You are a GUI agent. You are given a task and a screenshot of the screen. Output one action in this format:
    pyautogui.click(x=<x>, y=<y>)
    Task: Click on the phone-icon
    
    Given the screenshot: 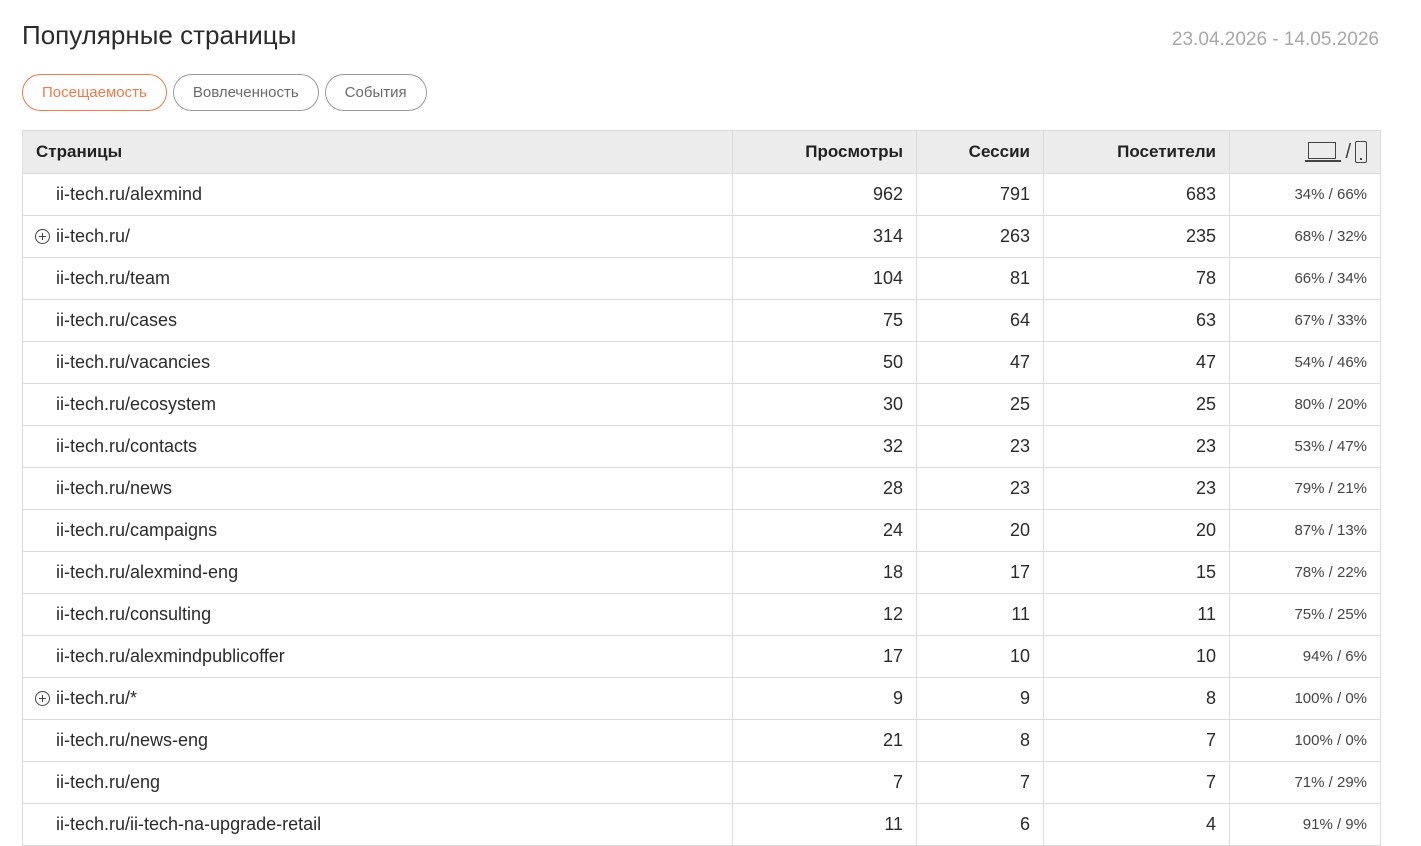 What is the action you would take?
    pyautogui.click(x=1361, y=152)
    